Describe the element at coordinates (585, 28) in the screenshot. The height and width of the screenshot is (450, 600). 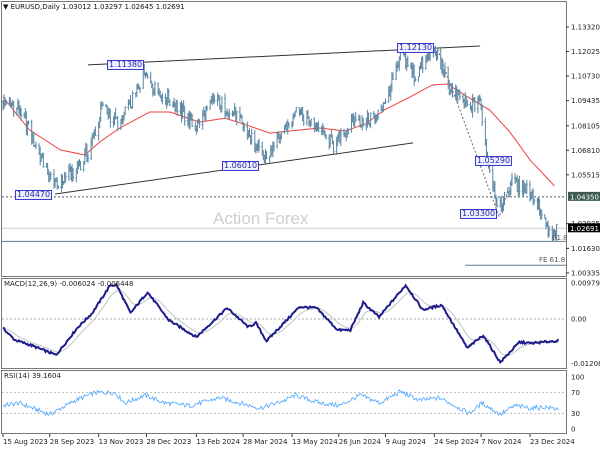
I see `y-tick-label: 1.13320` at that location.